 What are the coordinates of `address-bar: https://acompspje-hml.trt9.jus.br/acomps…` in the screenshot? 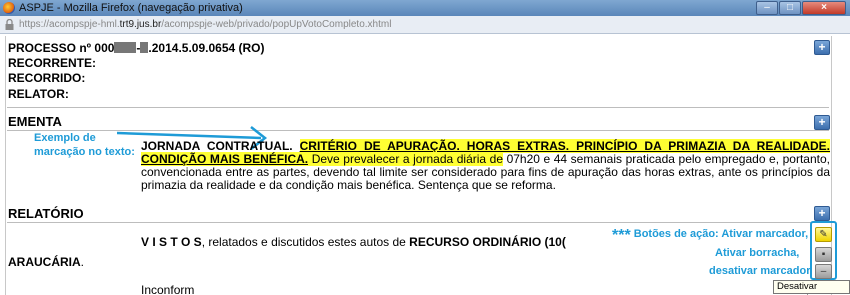 It's located at (425, 25).